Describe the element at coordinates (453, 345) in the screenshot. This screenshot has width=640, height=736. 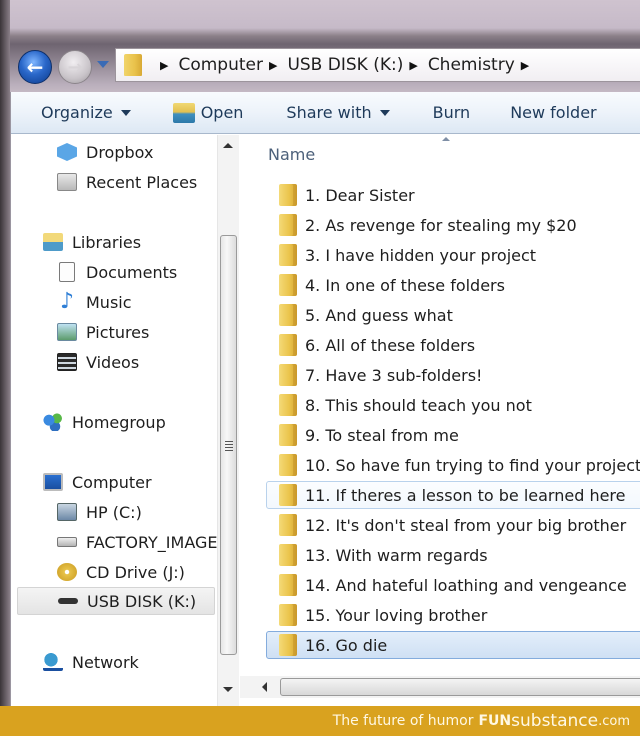
I see `folder-row: 6. All of these folders` at that location.